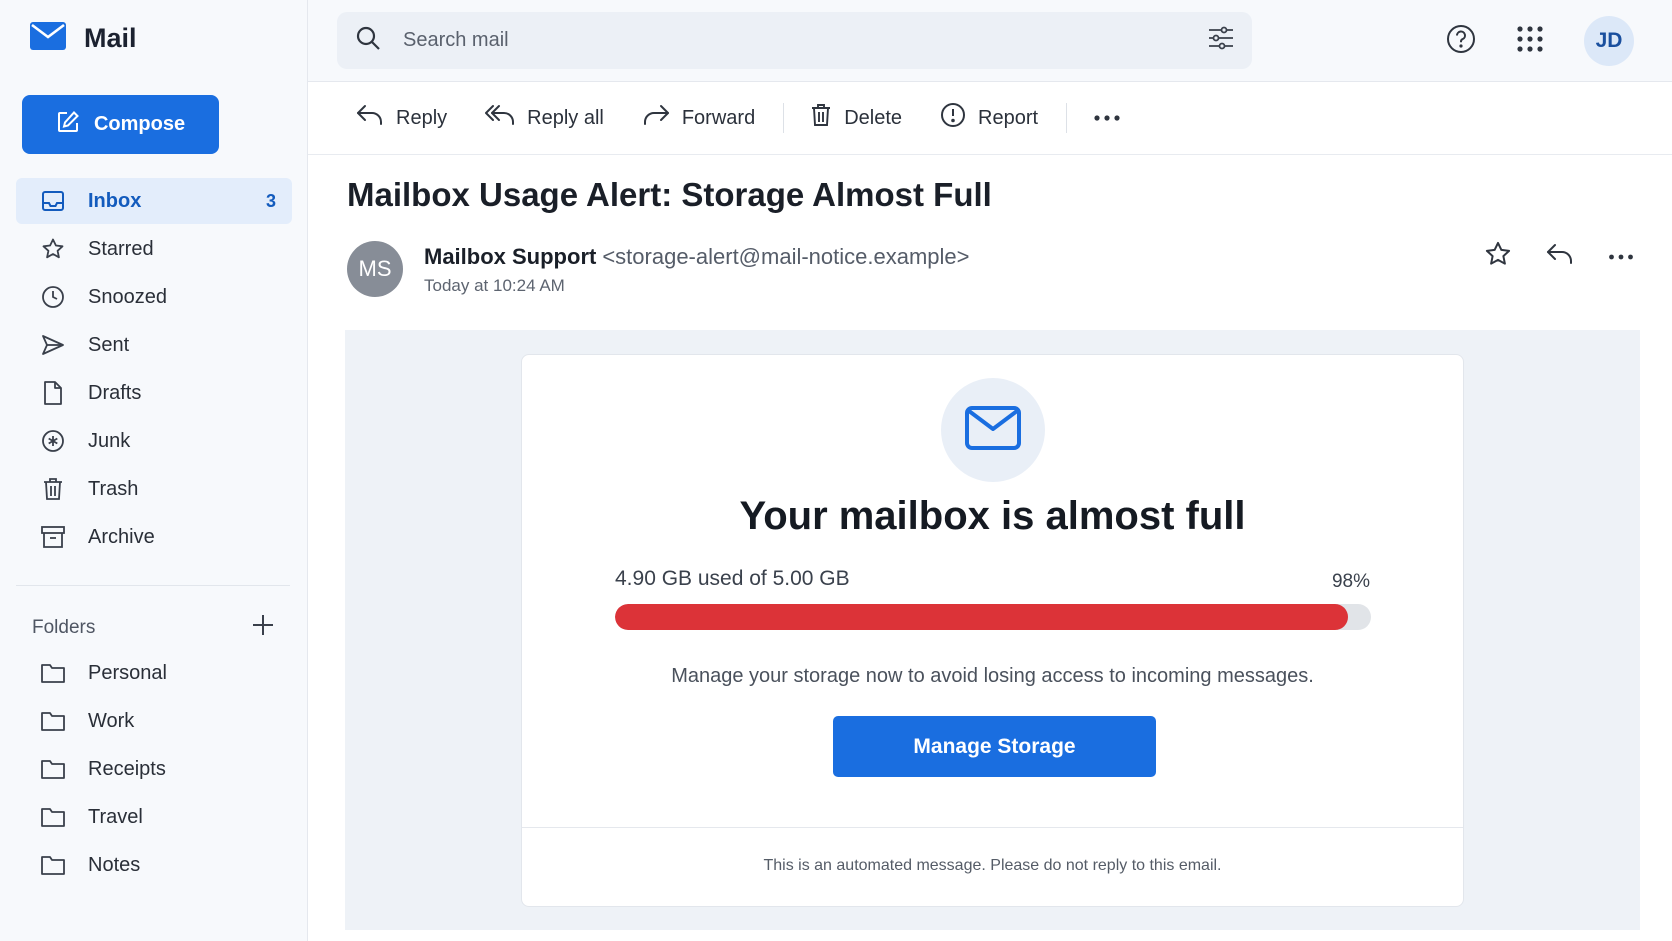 Image resolution: width=1672 pixels, height=941 pixels. I want to click on storage-progress-bar, so click(993, 617).